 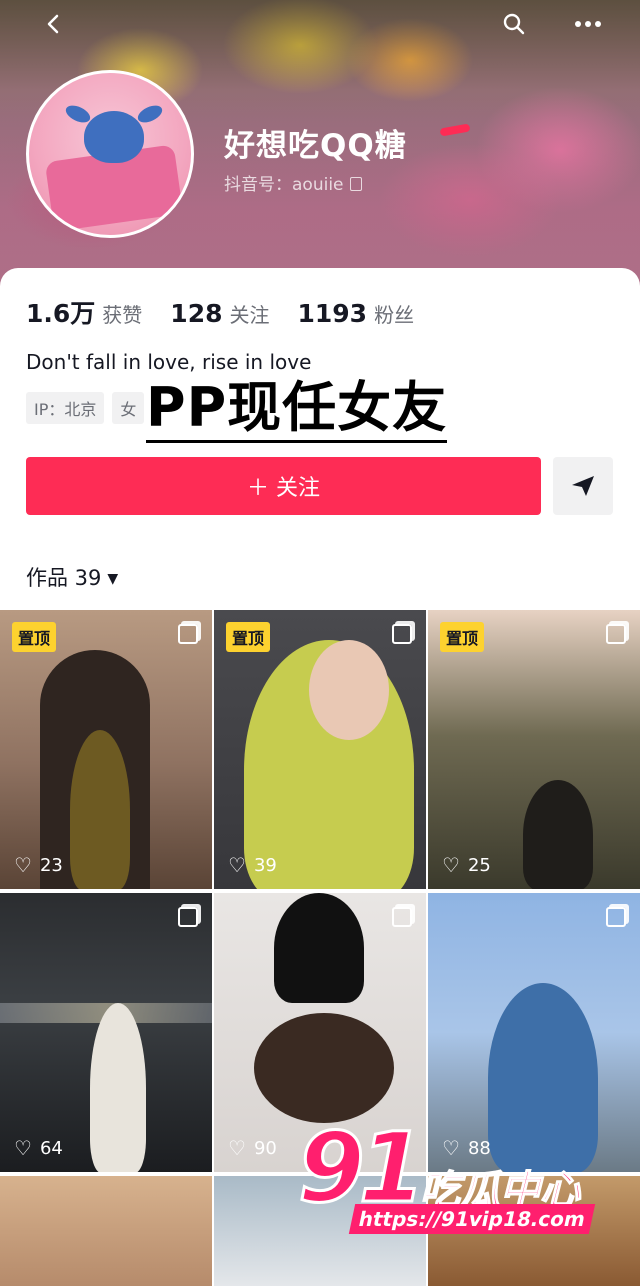 I want to click on search-icon, so click(x=514, y=24).